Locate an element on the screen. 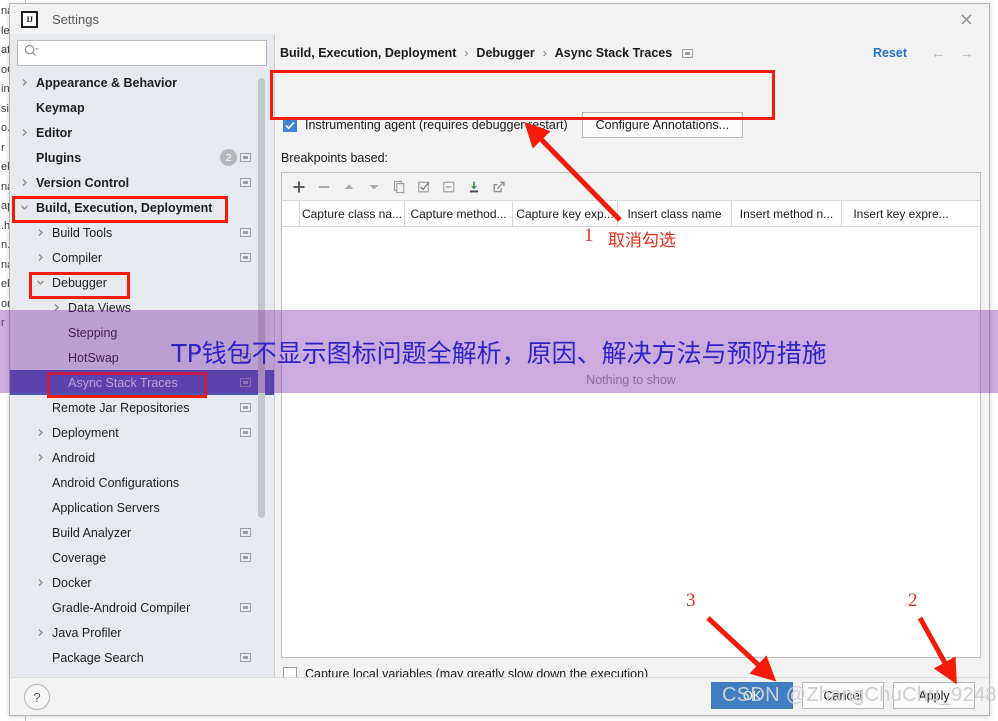  sidebar-item-label: Version Control is located at coordinates (83, 182).